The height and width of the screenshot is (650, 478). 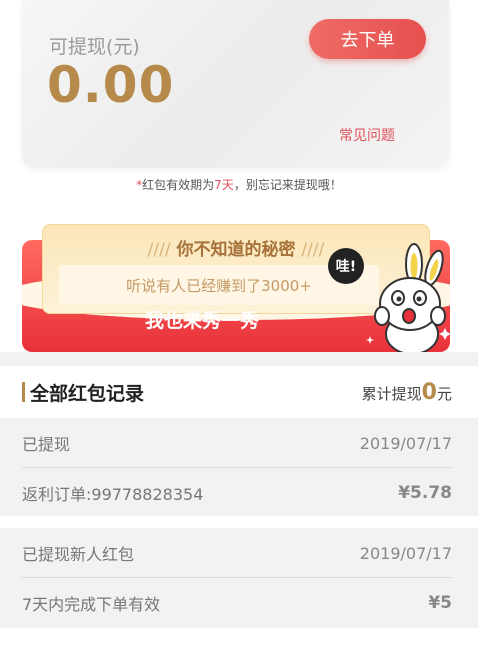 What do you see at coordinates (367, 39) in the screenshot?
I see `go-order-button: 去下单` at bounding box center [367, 39].